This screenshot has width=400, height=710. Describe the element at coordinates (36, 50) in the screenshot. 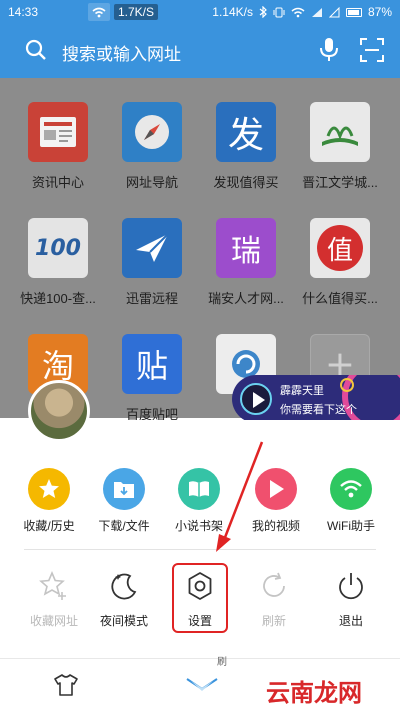

I see `search-icon` at that location.